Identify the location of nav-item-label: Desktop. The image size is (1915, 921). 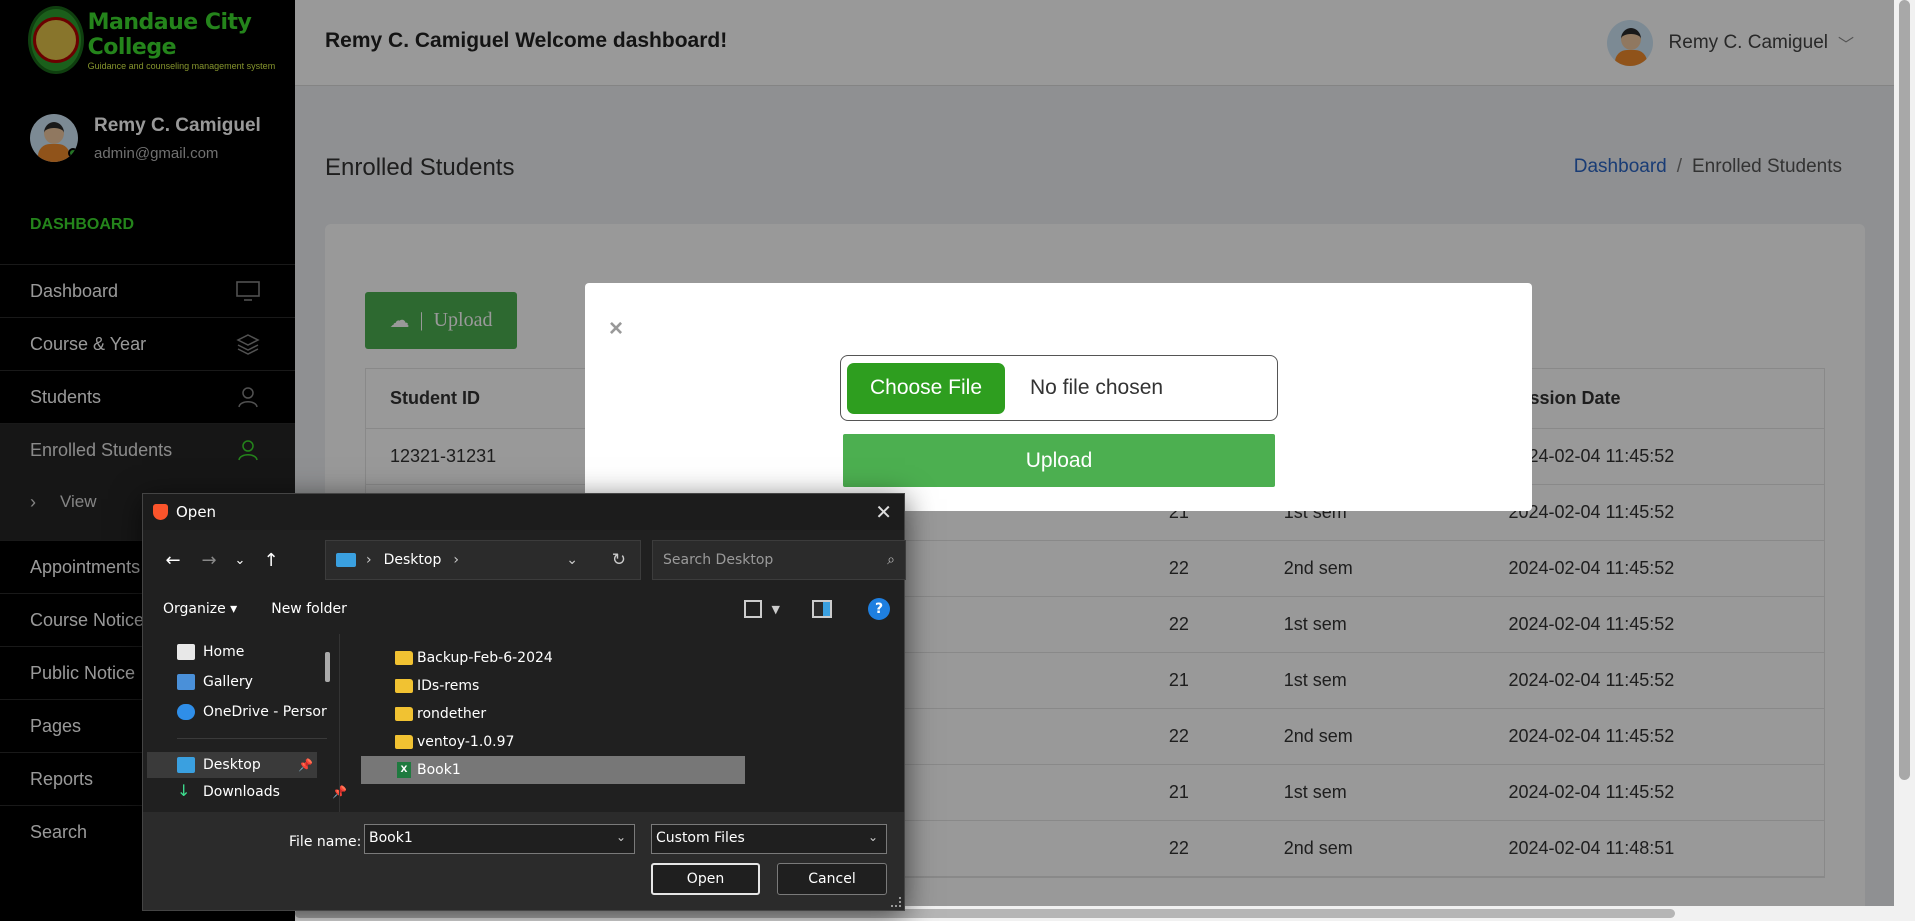
(232, 765).